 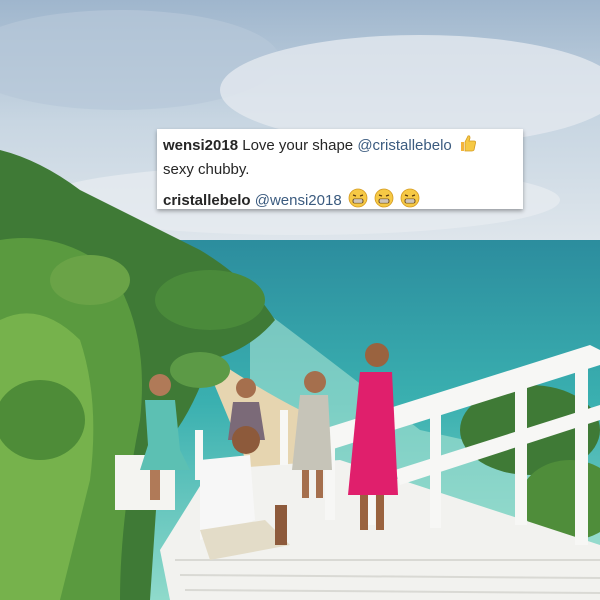 What do you see at coordinates (404, 145) in the screenshot?
I see `comment-mention: @cristallebelo` at bounding box center [404, 145].